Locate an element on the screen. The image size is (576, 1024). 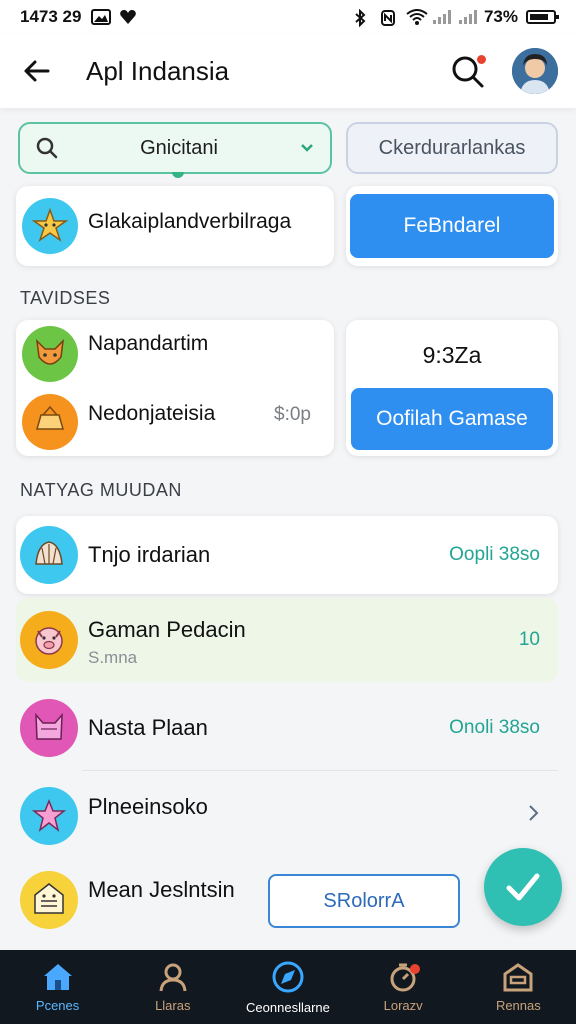
nav-item-home: Pcenes is located at coordinates (58, 987).